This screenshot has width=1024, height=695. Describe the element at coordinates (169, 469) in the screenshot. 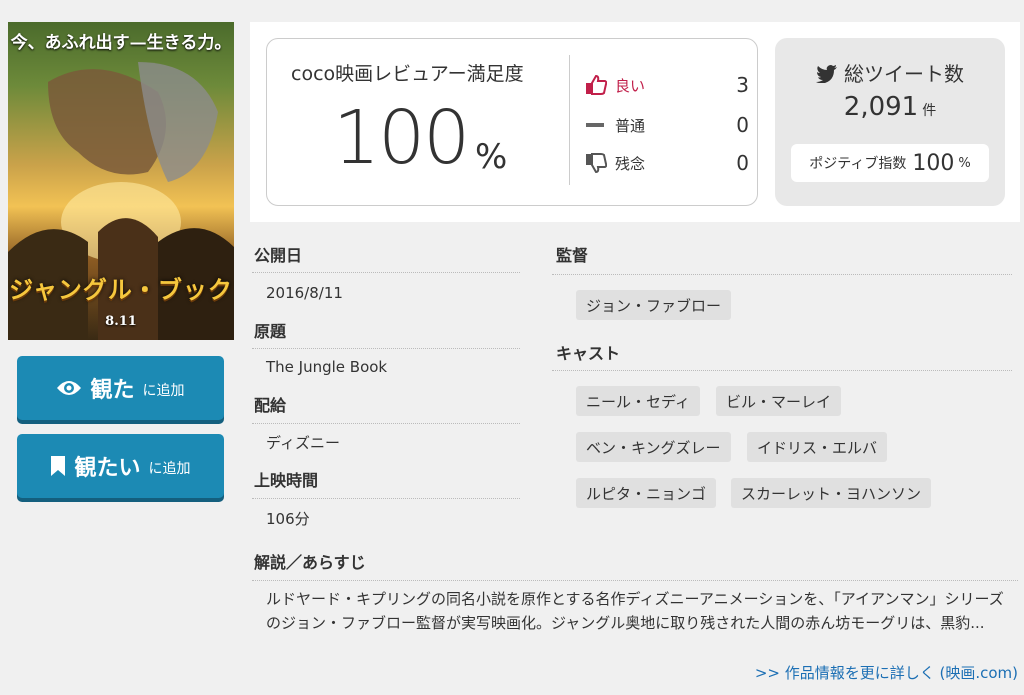

I see `add-want-suffix: に追加` at that location.